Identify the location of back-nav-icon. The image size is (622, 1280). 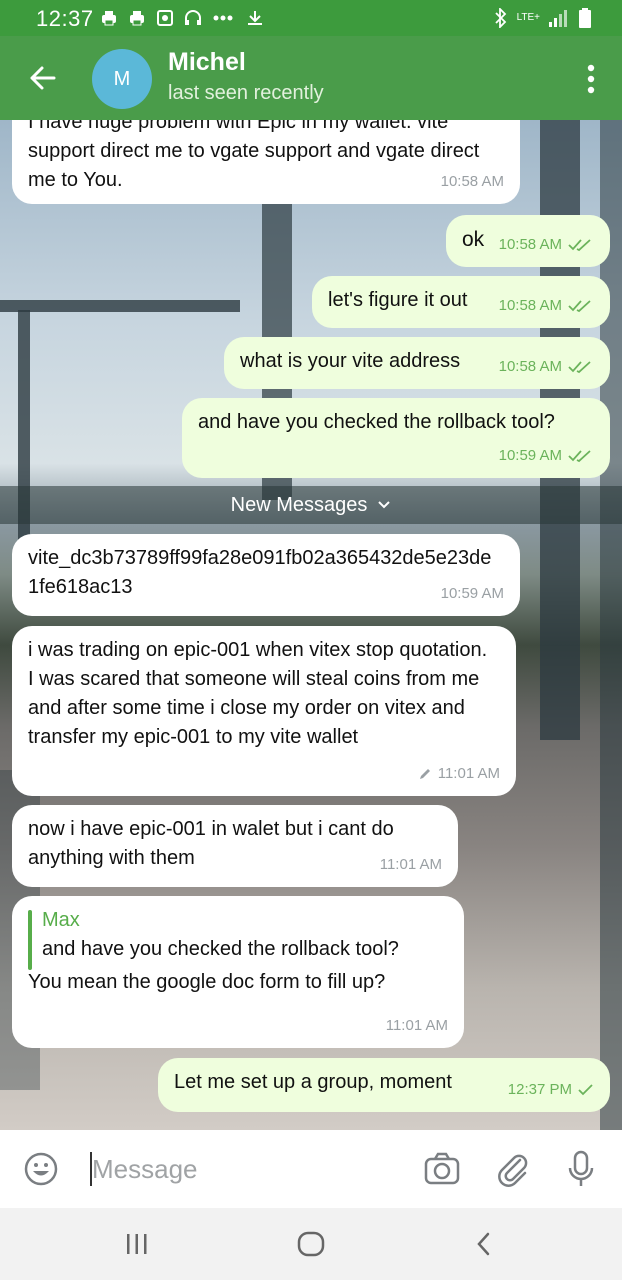
(484, 1244).